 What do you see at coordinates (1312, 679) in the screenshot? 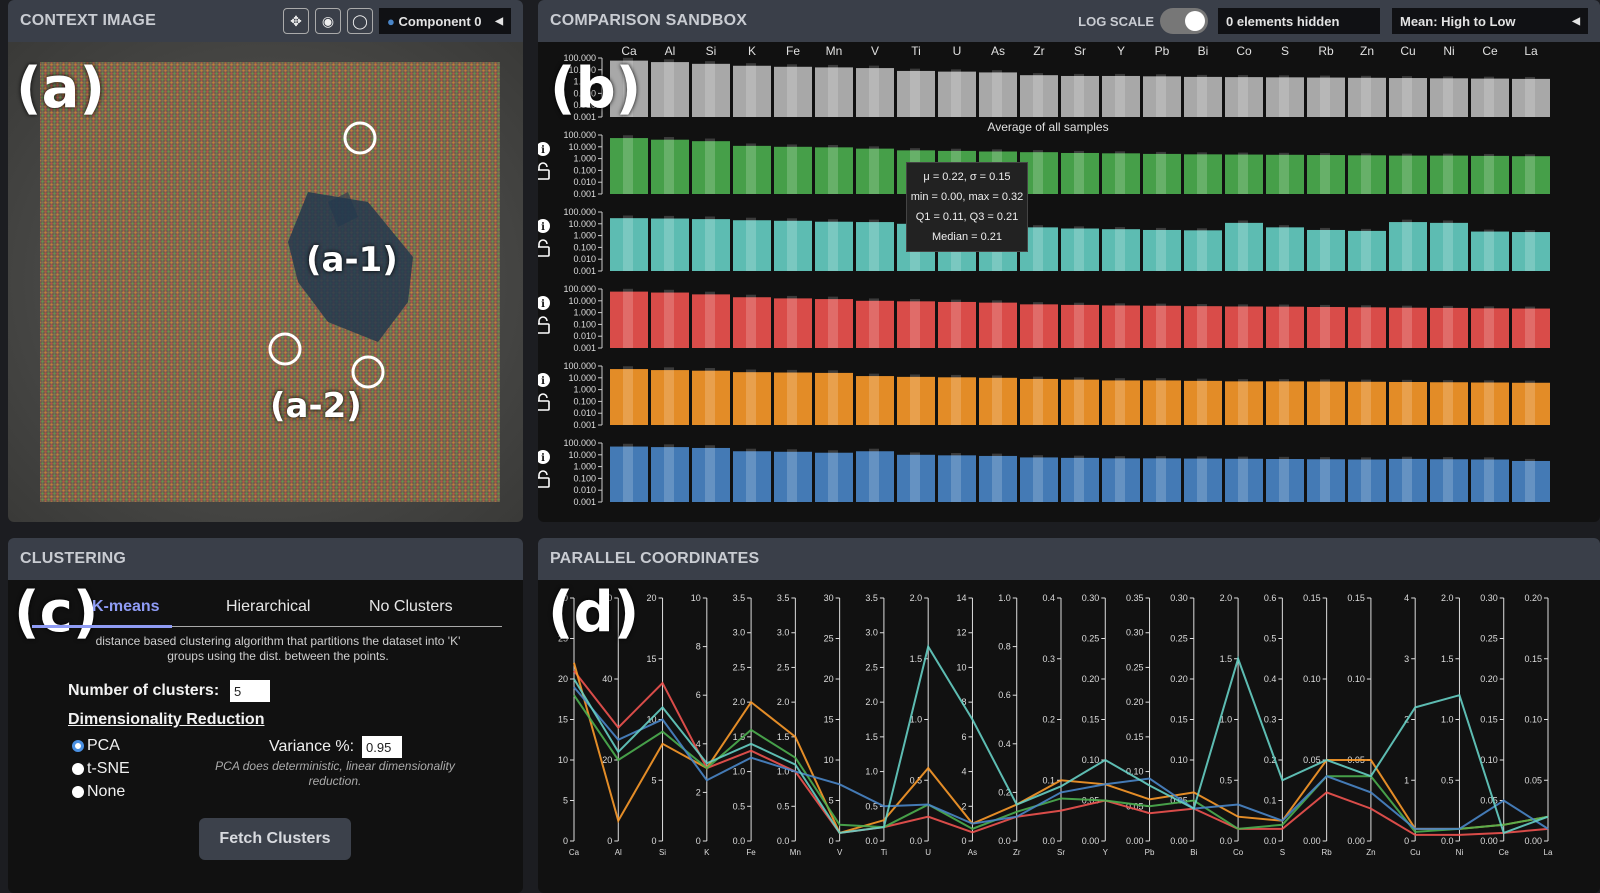
I see `pc-tick-label: 0.10` at bounding box center [1312, 679].